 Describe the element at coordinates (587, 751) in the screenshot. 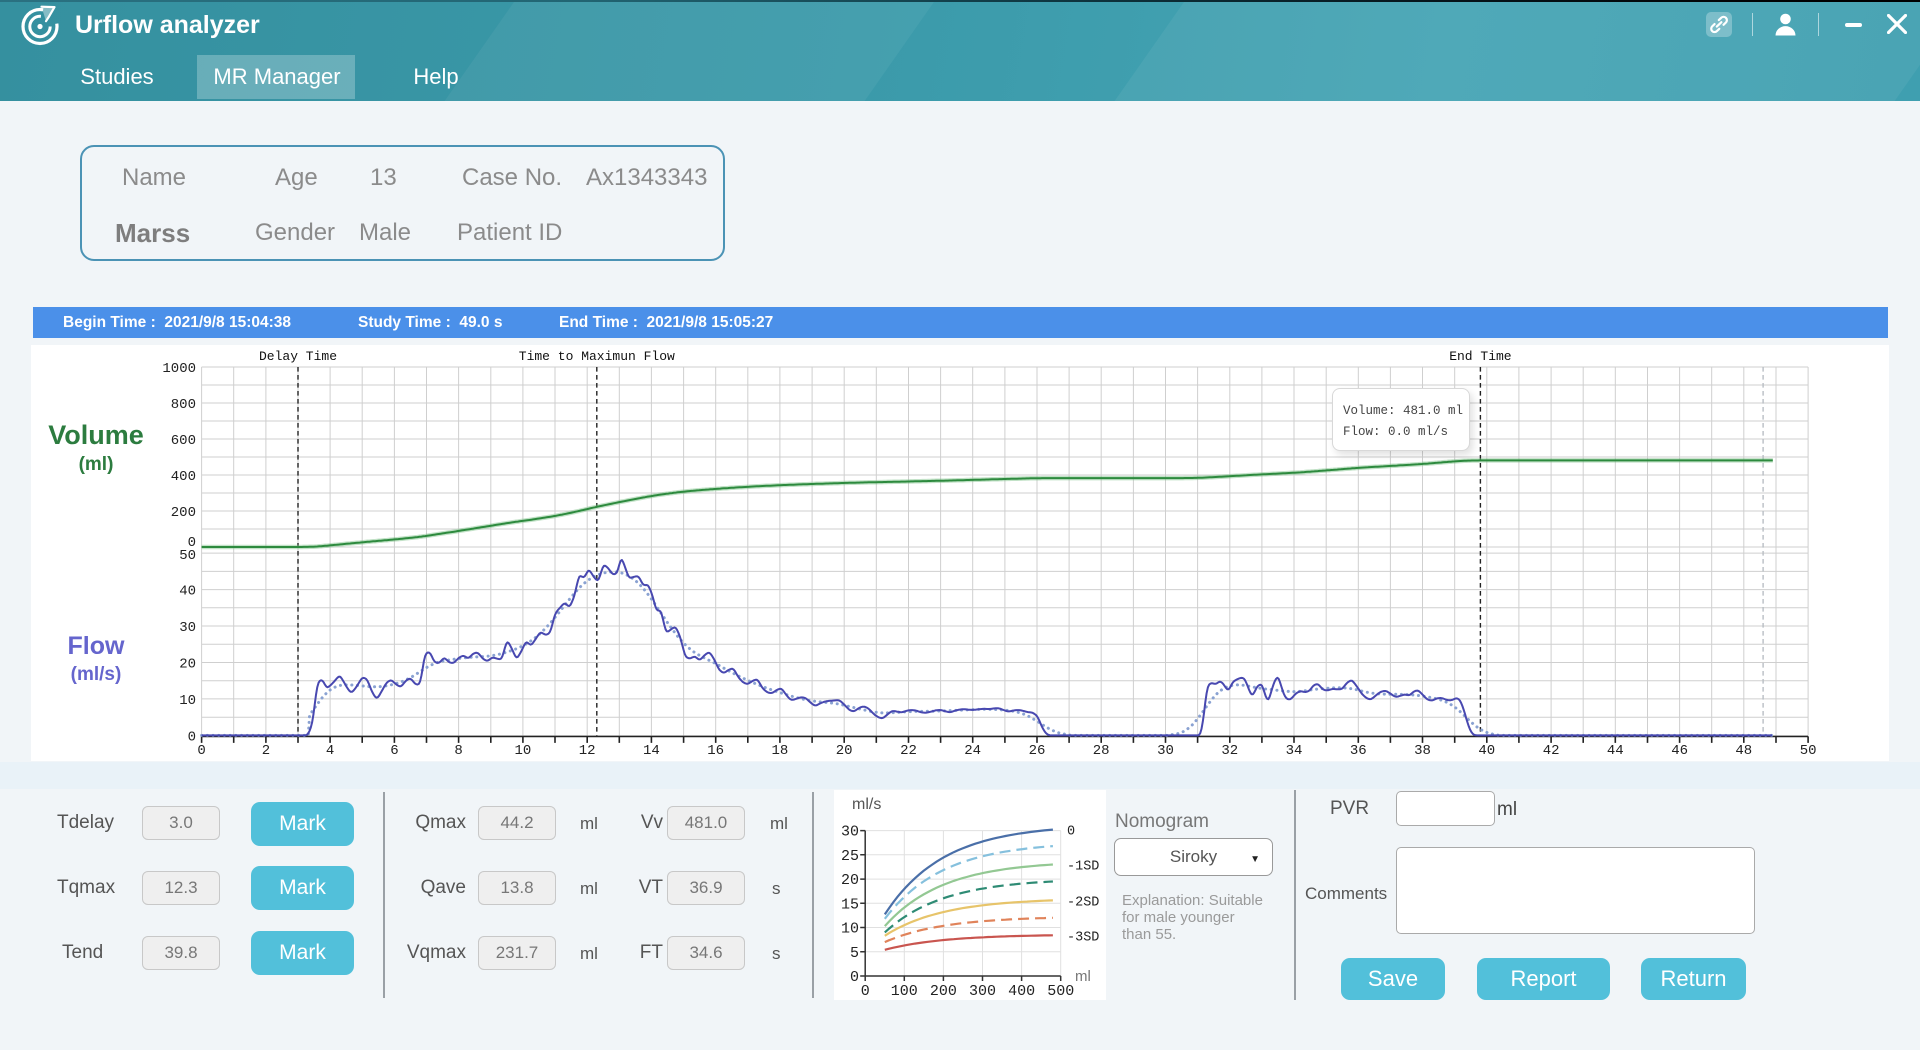

I see `svg-text: 12` at that location.